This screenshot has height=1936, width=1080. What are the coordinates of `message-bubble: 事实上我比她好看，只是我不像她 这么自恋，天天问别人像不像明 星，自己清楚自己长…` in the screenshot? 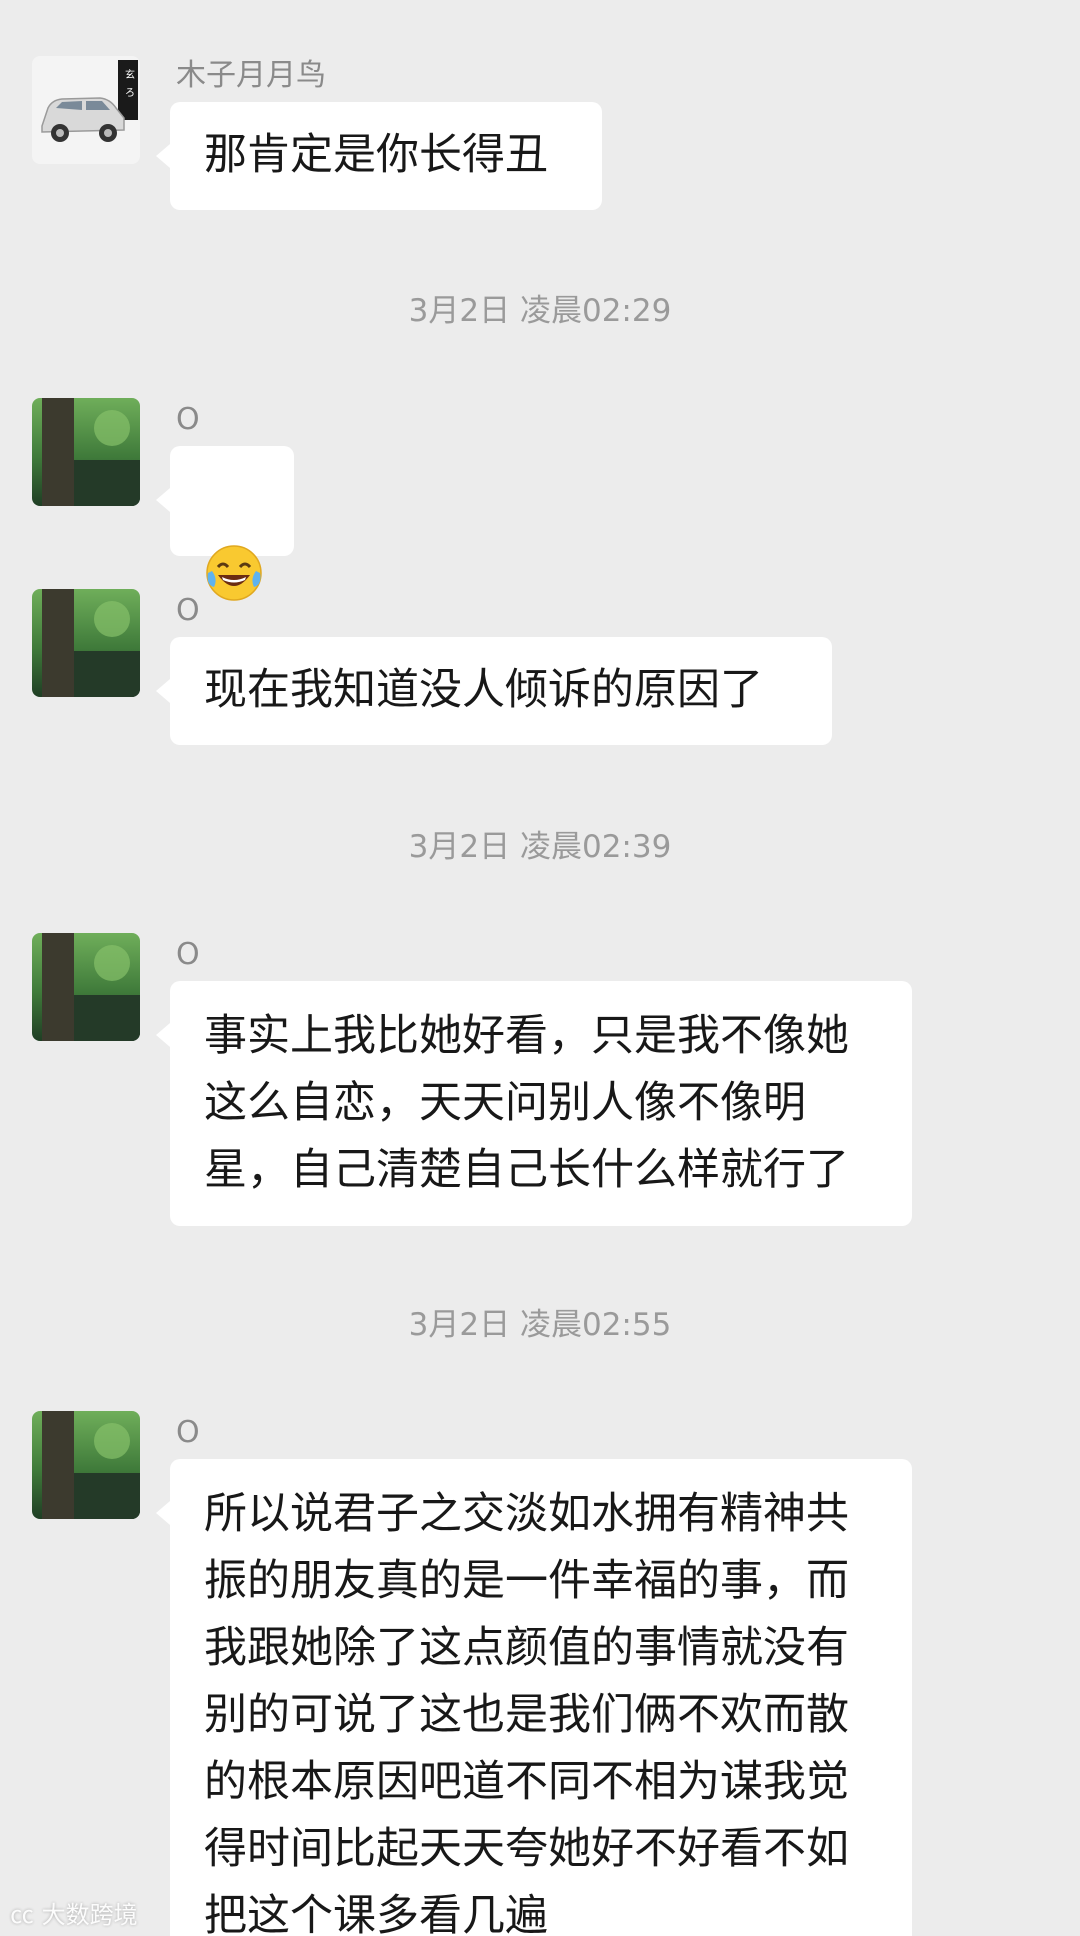 It's located at (534, 1103).